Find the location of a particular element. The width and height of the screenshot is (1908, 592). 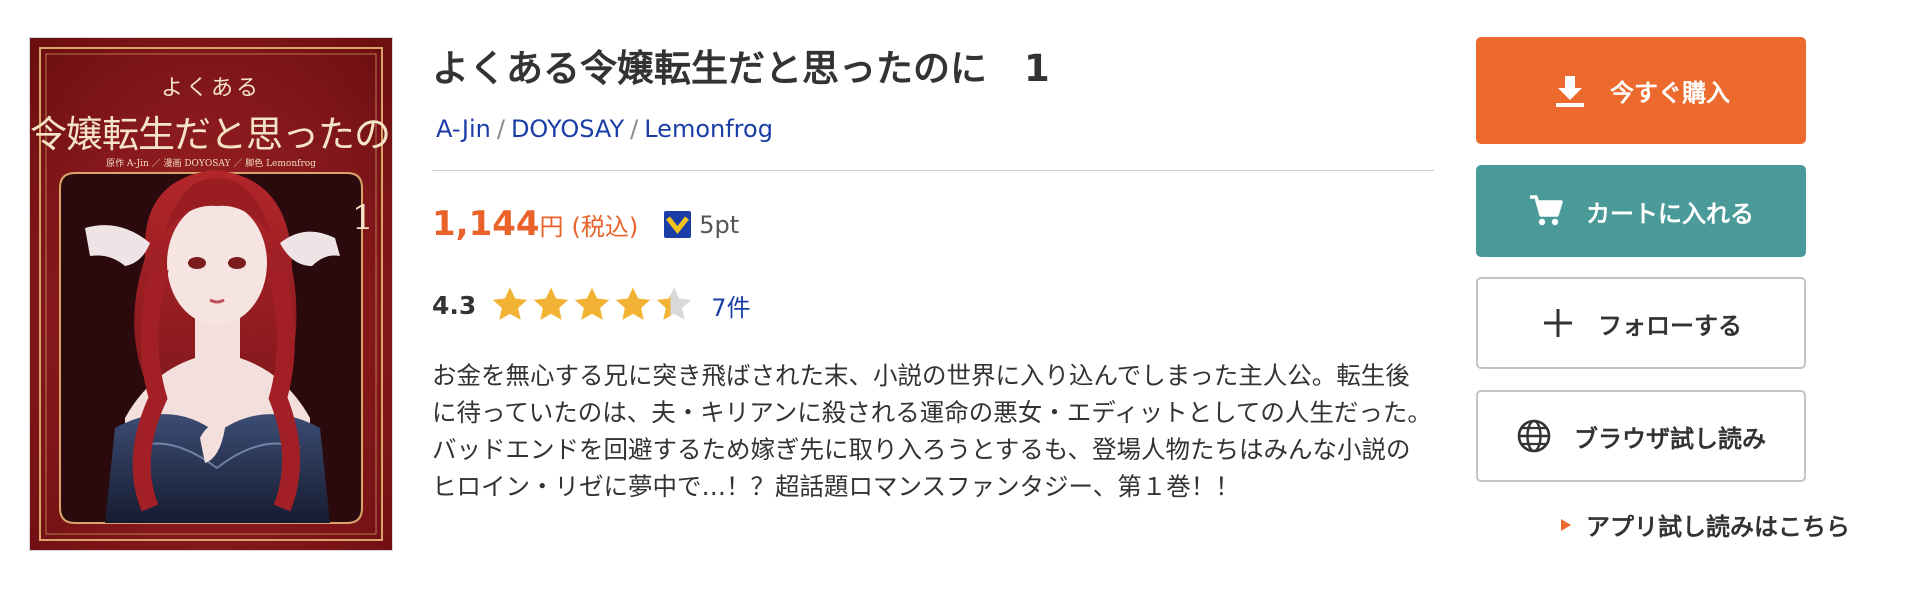

points-badge: 5pt is located at coordinates (701, 225).